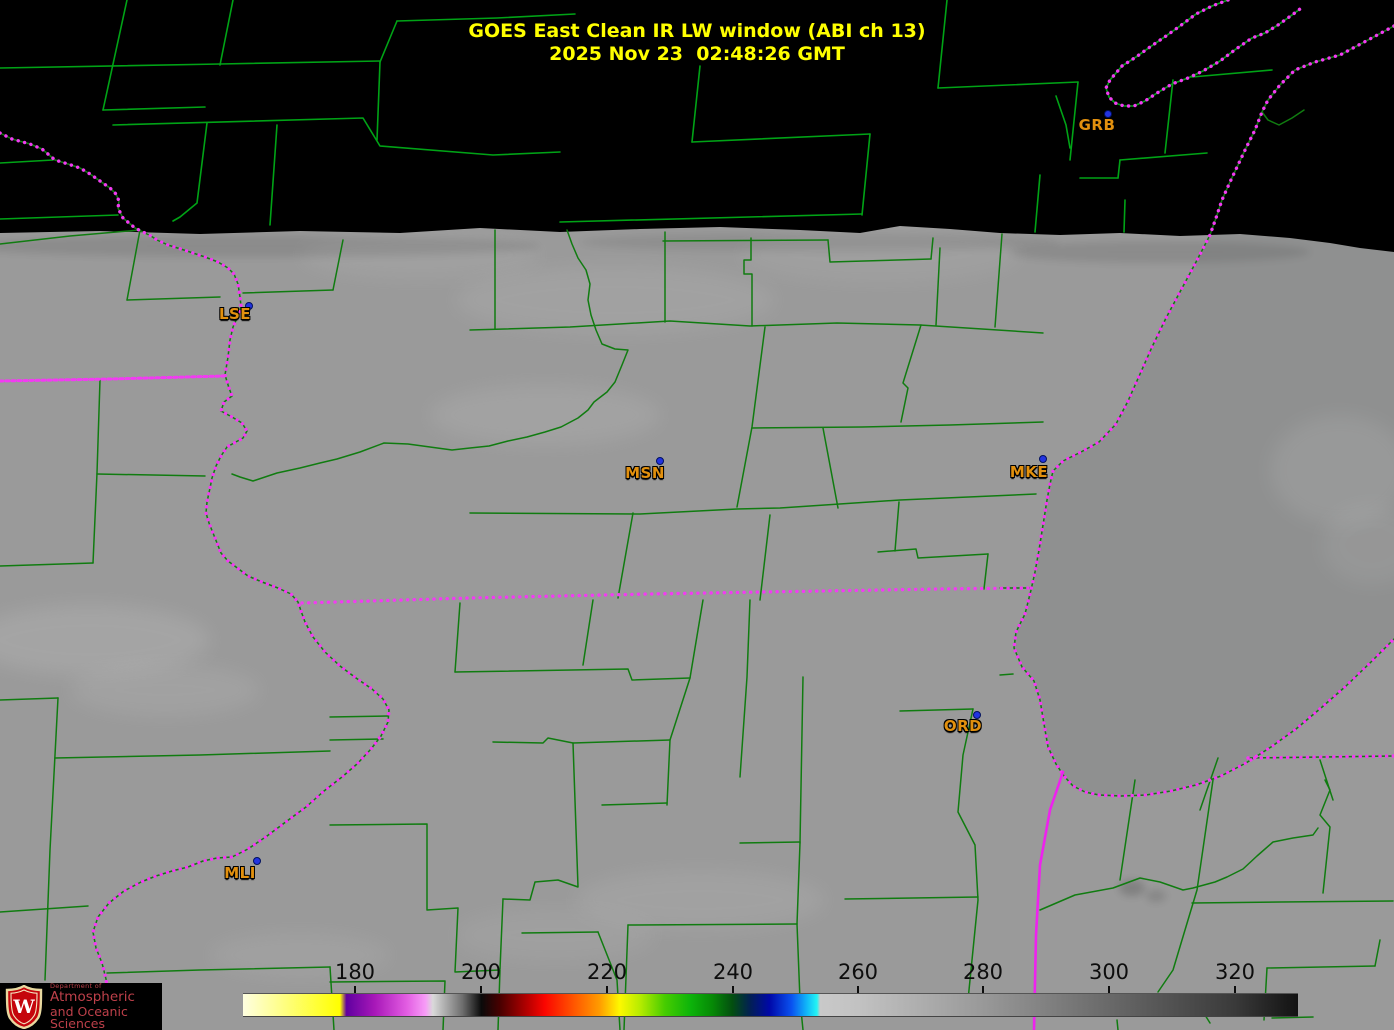  What do you see at coordinates (355, 972) in the screenshot?
I see `colorbar-label-180: 180` at bounding box center [355, 972].